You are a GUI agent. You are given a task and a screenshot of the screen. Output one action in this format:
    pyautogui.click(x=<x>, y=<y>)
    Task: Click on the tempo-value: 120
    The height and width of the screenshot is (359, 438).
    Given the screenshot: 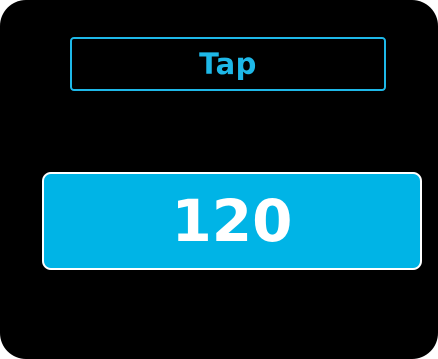 What is the action you would take?
    pyautogui.click(x=232, y=221)
    